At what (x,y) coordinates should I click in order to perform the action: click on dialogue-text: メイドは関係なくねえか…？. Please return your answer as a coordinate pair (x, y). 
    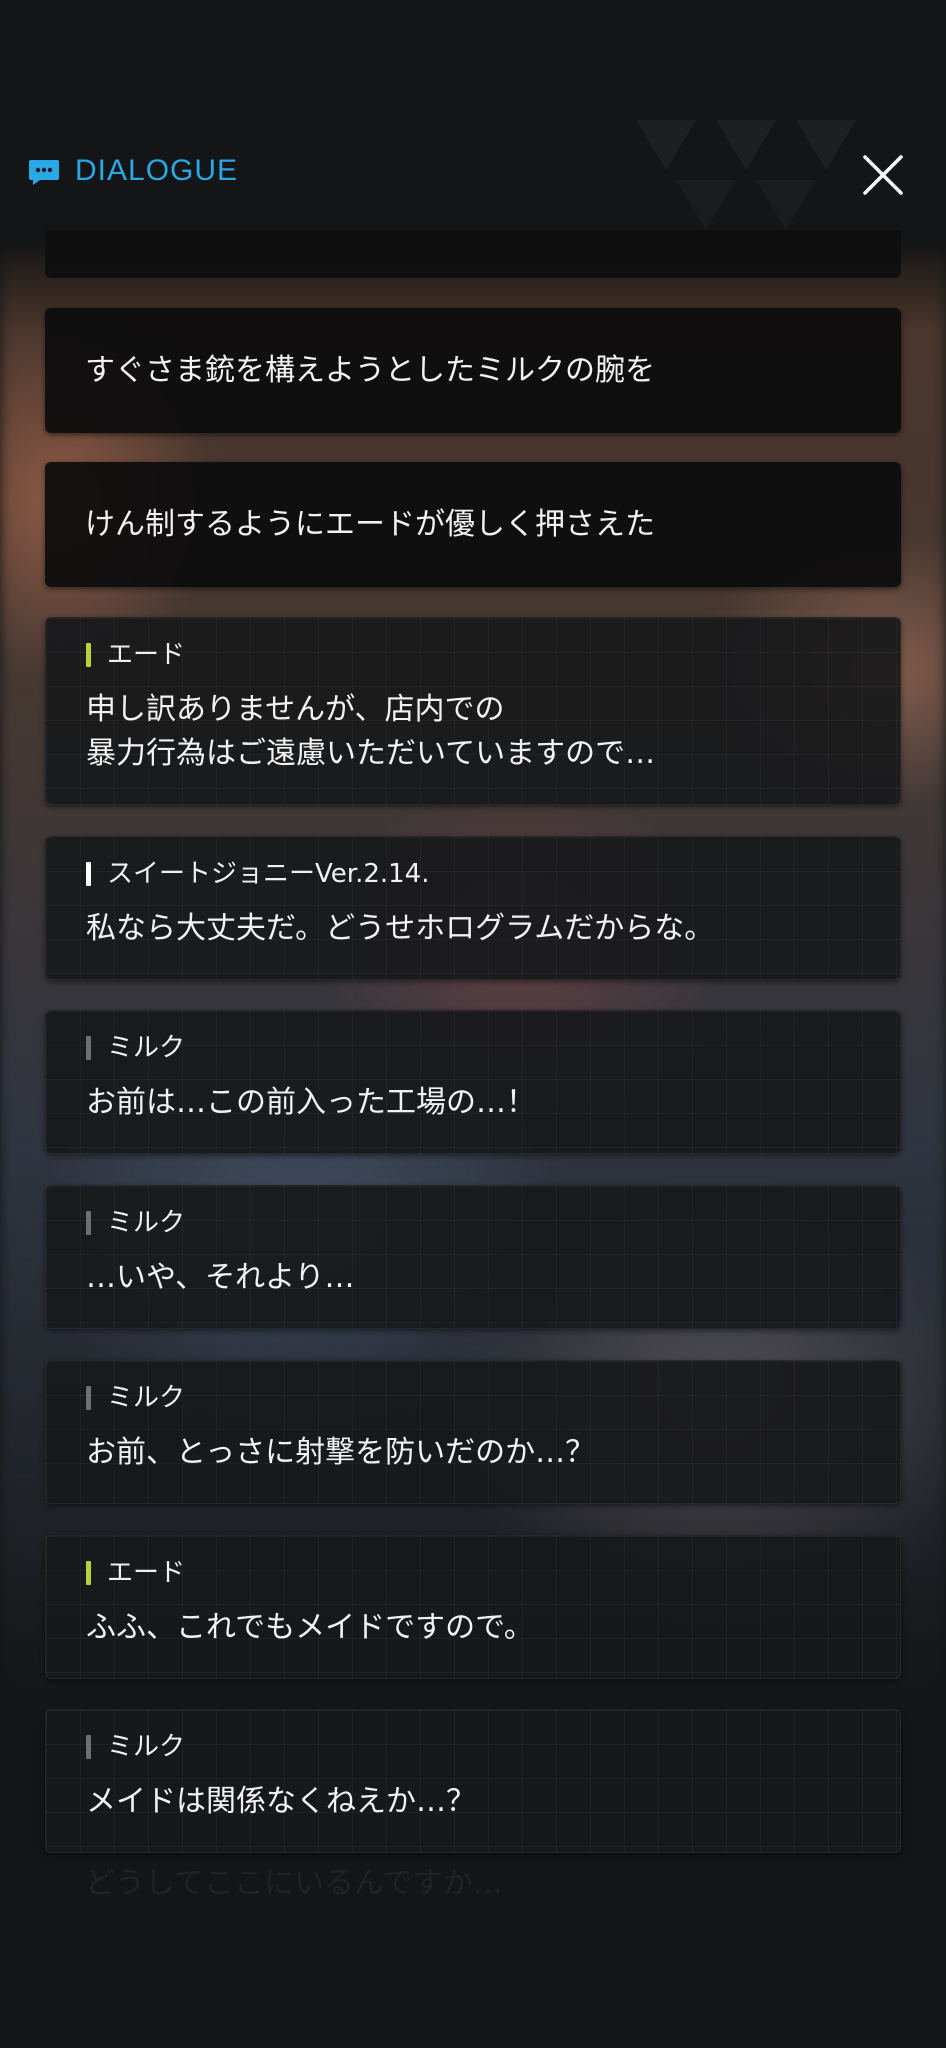
    Looking at the image, I should click on (281, 1801).